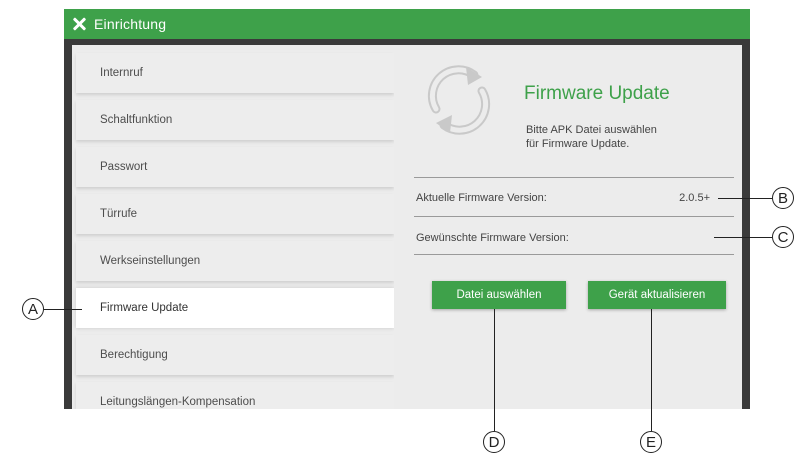  I want to click on callout-d: D, so click(494, 442).